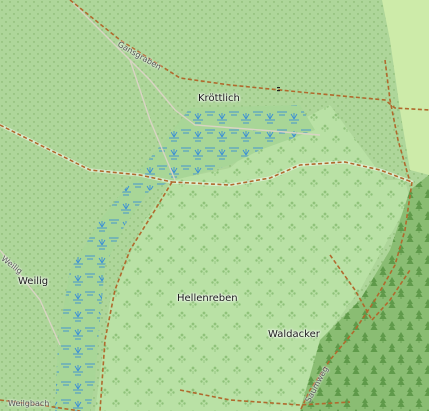 This screenshot has height=411, width=429. I want to click on road-label-weilgbach: Weilgbach, so click(29, 403).